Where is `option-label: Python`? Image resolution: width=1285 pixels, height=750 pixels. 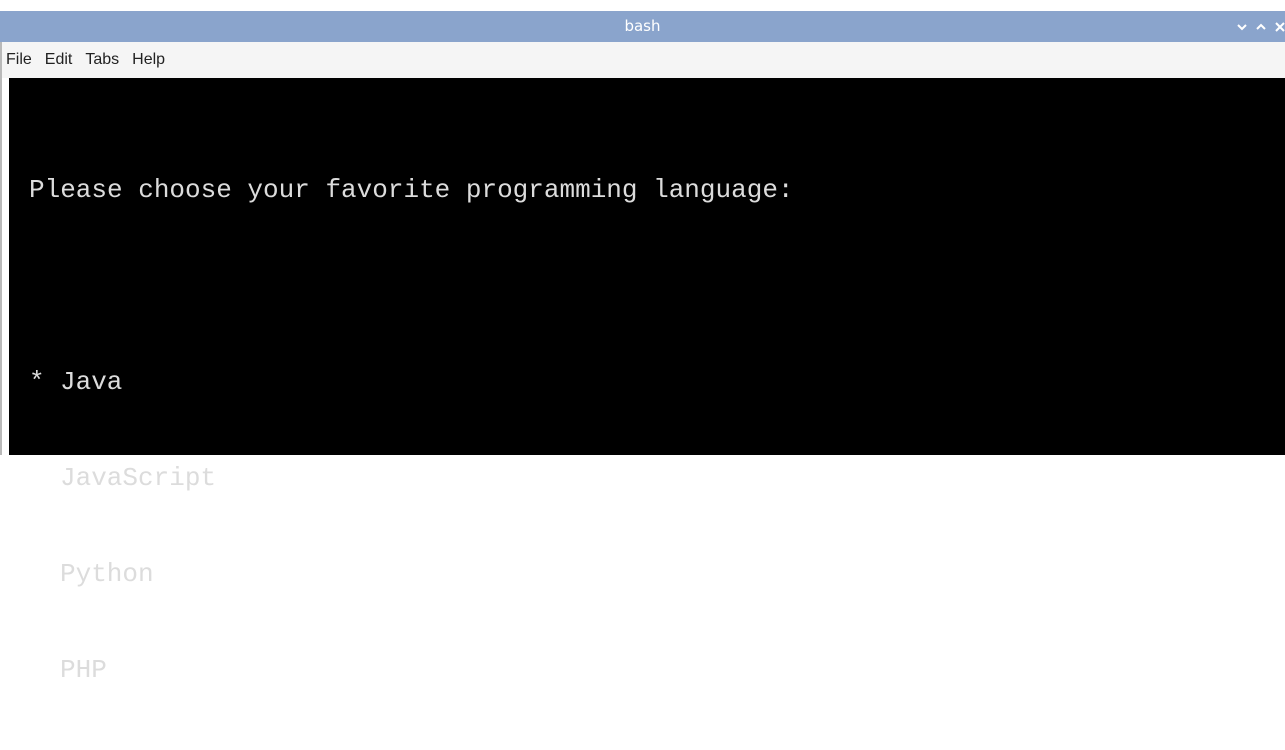 option-label: Python is located at coordinates (107, 574).